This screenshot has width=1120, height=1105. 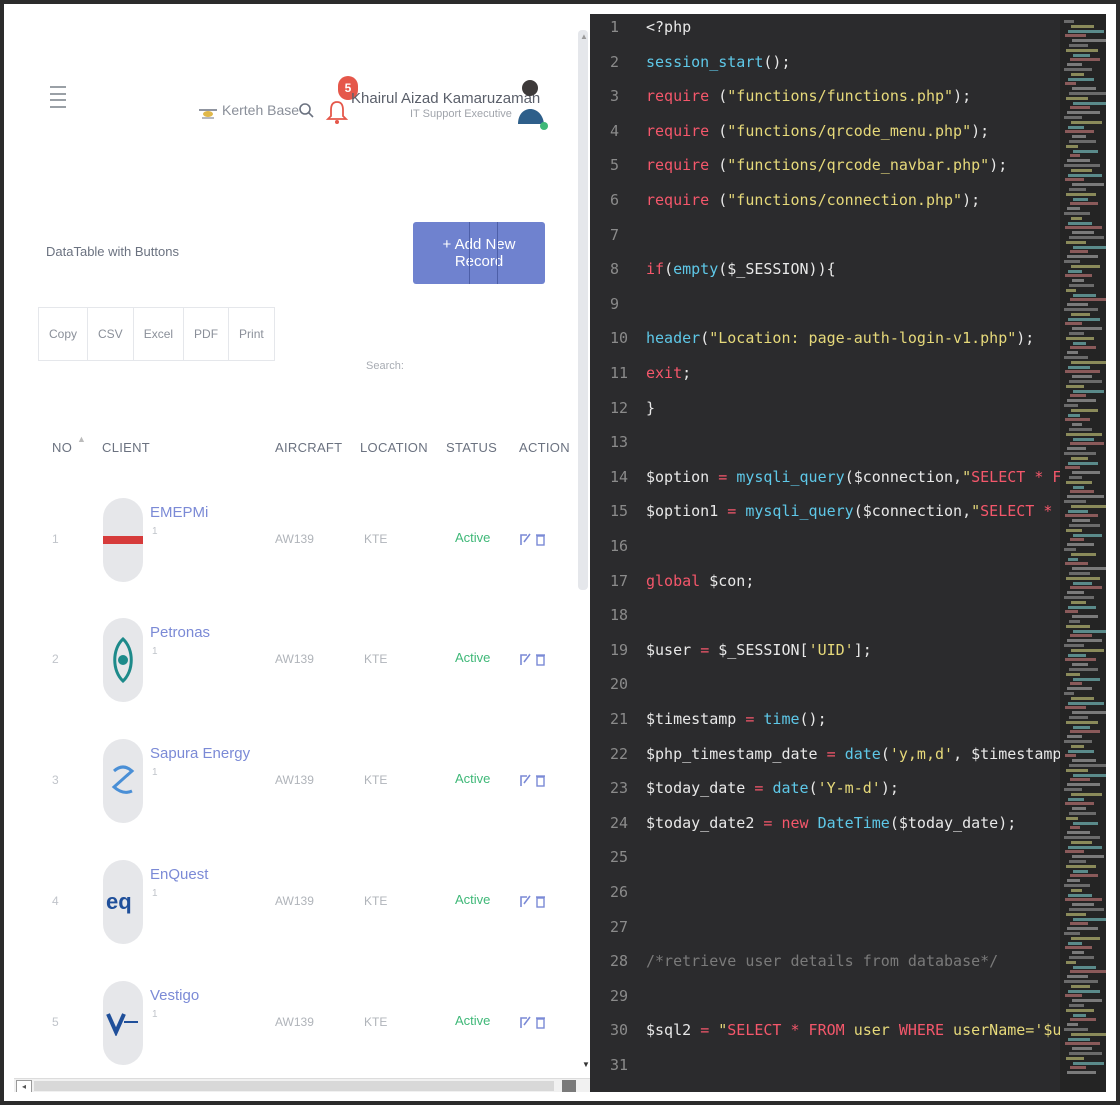 I want to click on code-line: 31, so click(x=825, y=1073).